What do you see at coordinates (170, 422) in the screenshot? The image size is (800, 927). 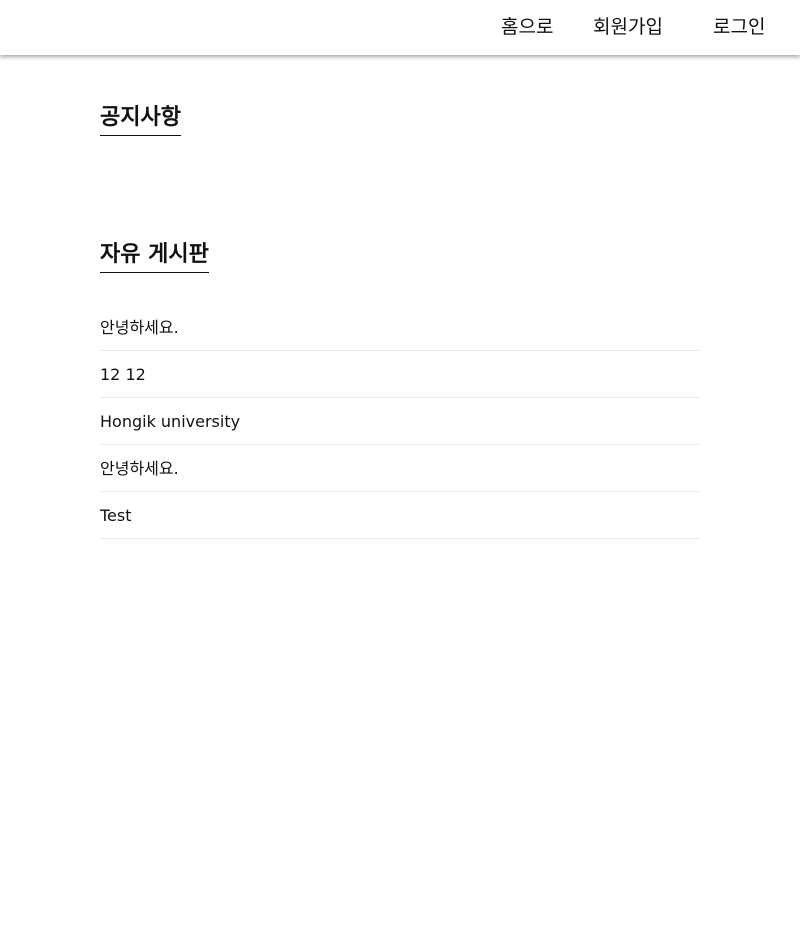 I see `post-title-link: Hongik university` at bounding box center [170, 422].